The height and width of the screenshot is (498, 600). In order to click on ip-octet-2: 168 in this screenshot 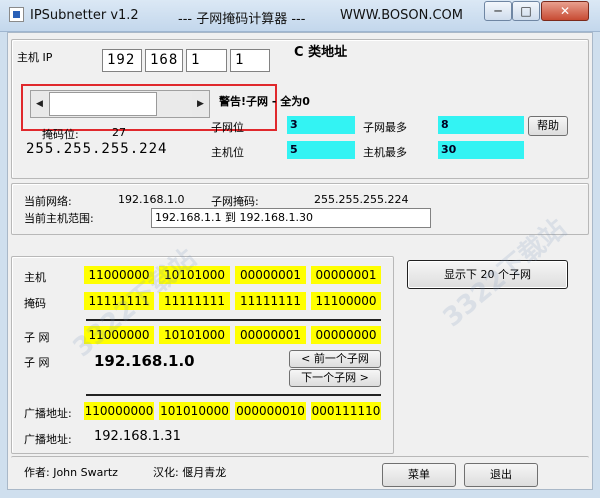, I will do `click(164, 60)`.